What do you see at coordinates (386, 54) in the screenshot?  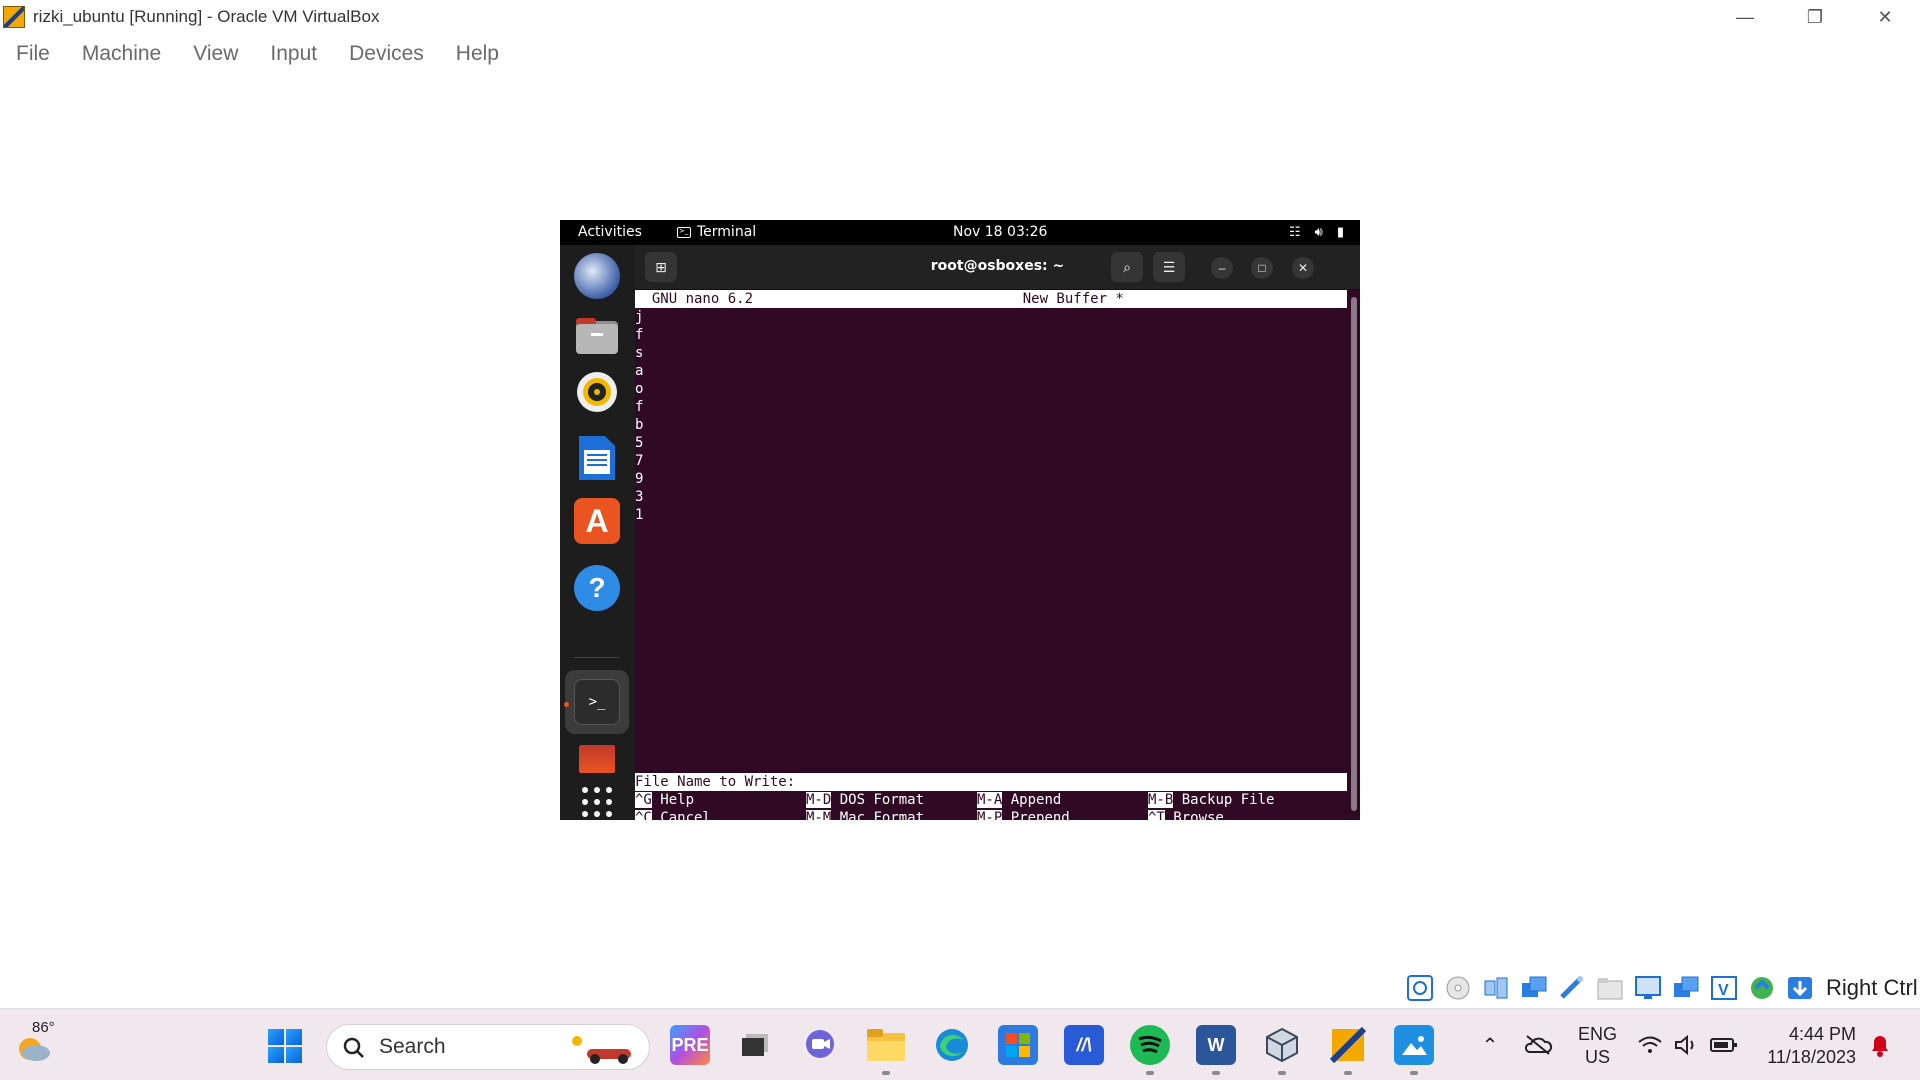 I see `menu-devices: Devices` at bounding box center [386, 54].